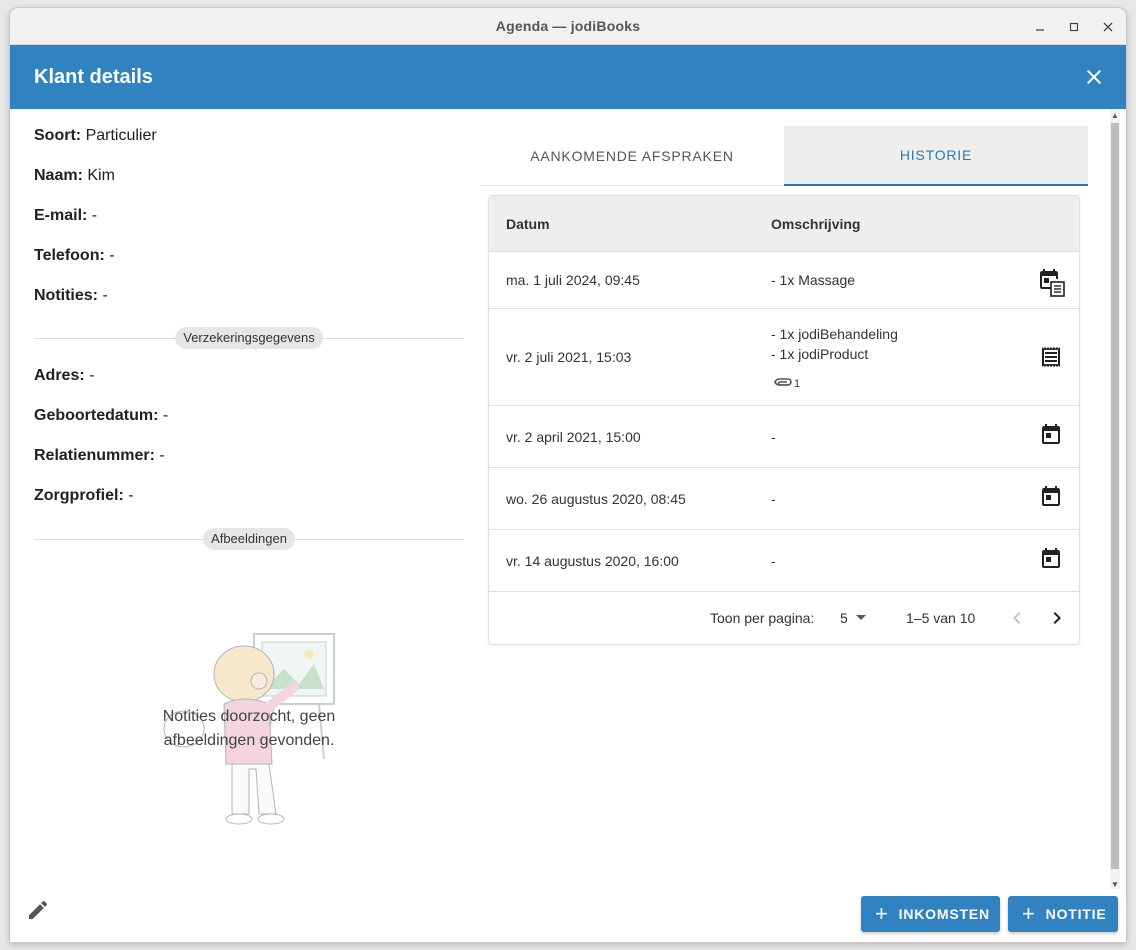 The image size is (1136, 950). What do you see at coordinates (941, 618) in the screenshot?
I see `page-range: 1–5 van 10` at bounding box center [941, 618].